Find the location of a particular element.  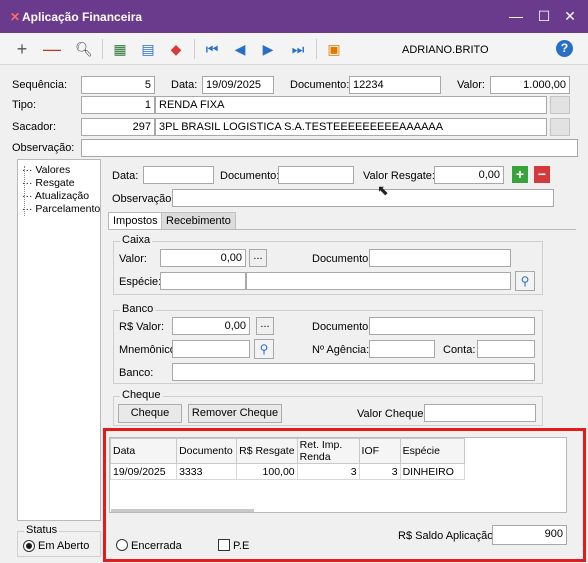

observacao-field is located at coordinates (329, 148).